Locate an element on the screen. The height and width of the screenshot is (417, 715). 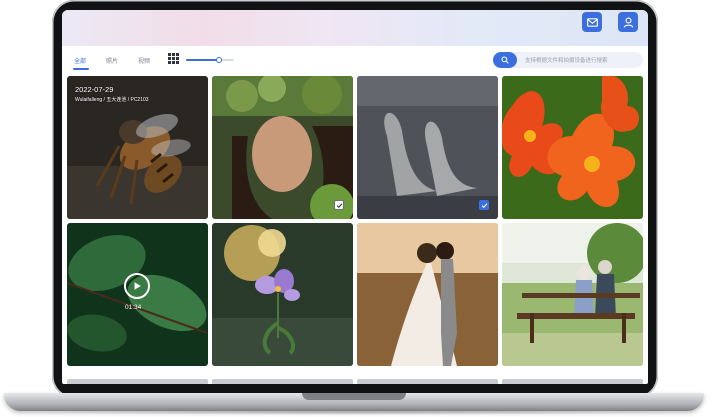
laptop-notch is located at coordinates (354, 396).